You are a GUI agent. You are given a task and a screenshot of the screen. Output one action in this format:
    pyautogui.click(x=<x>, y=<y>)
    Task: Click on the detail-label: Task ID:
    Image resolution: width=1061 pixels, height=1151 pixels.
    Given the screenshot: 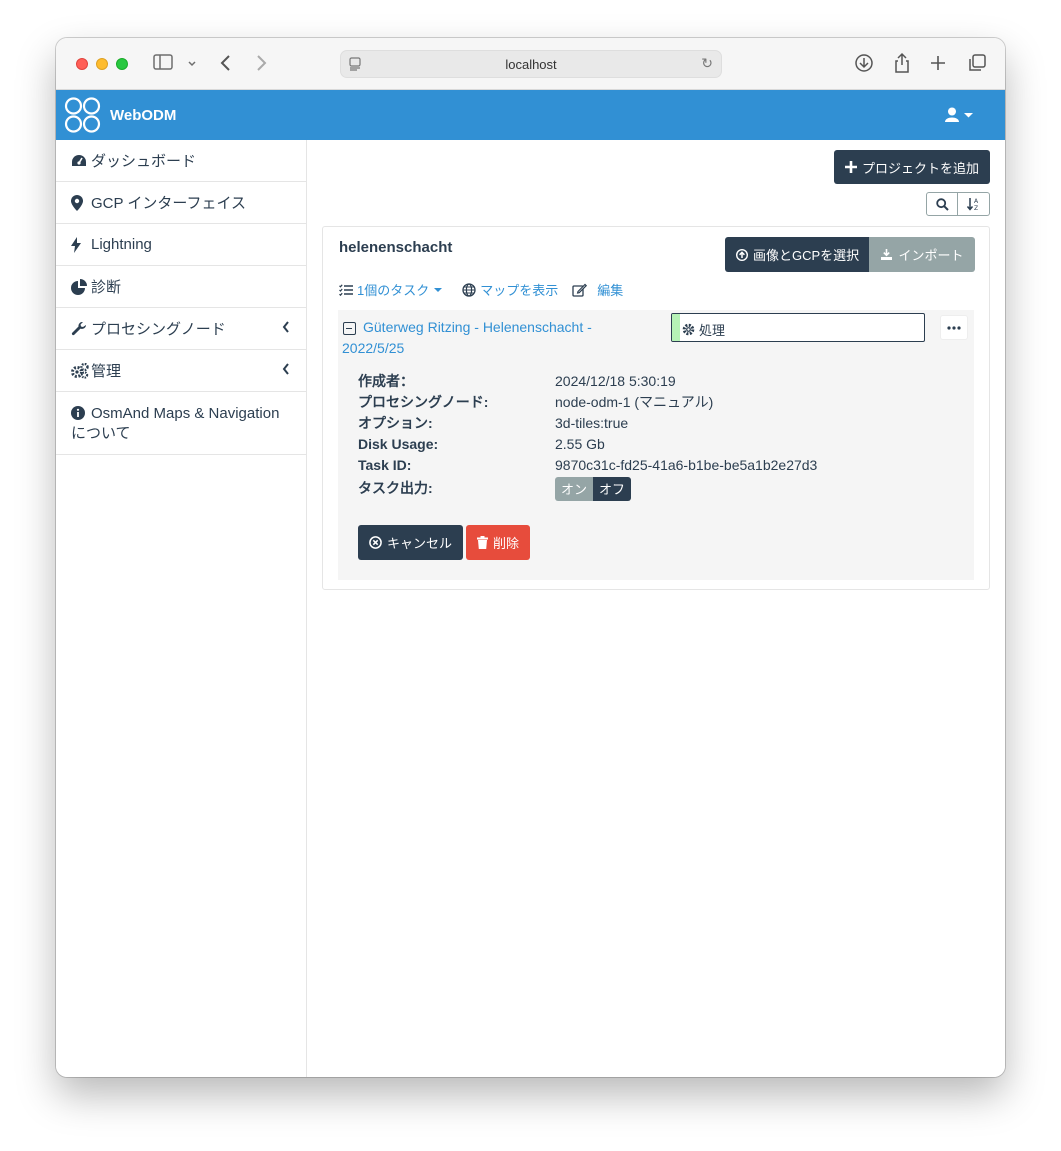 What is the action you would take?
    pyautogui.click(x=385, y=464)
    